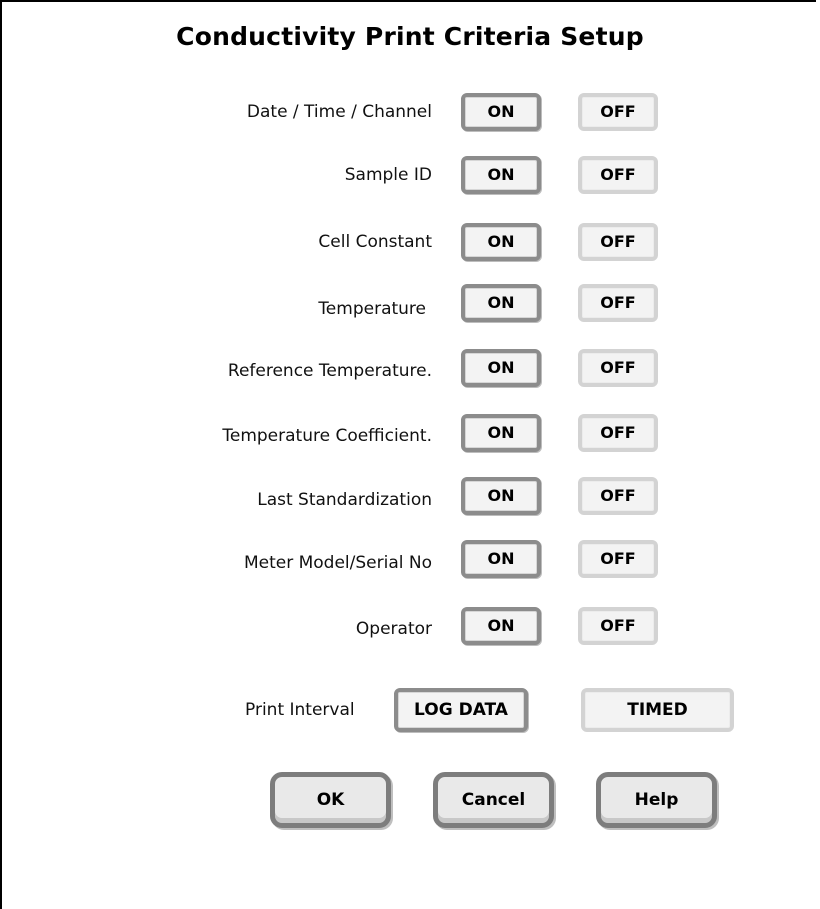  What do you see at coordinates (493, 800) in the screenshot?
I see `cancel-button: Cancel` at bounding box center [493, 800].